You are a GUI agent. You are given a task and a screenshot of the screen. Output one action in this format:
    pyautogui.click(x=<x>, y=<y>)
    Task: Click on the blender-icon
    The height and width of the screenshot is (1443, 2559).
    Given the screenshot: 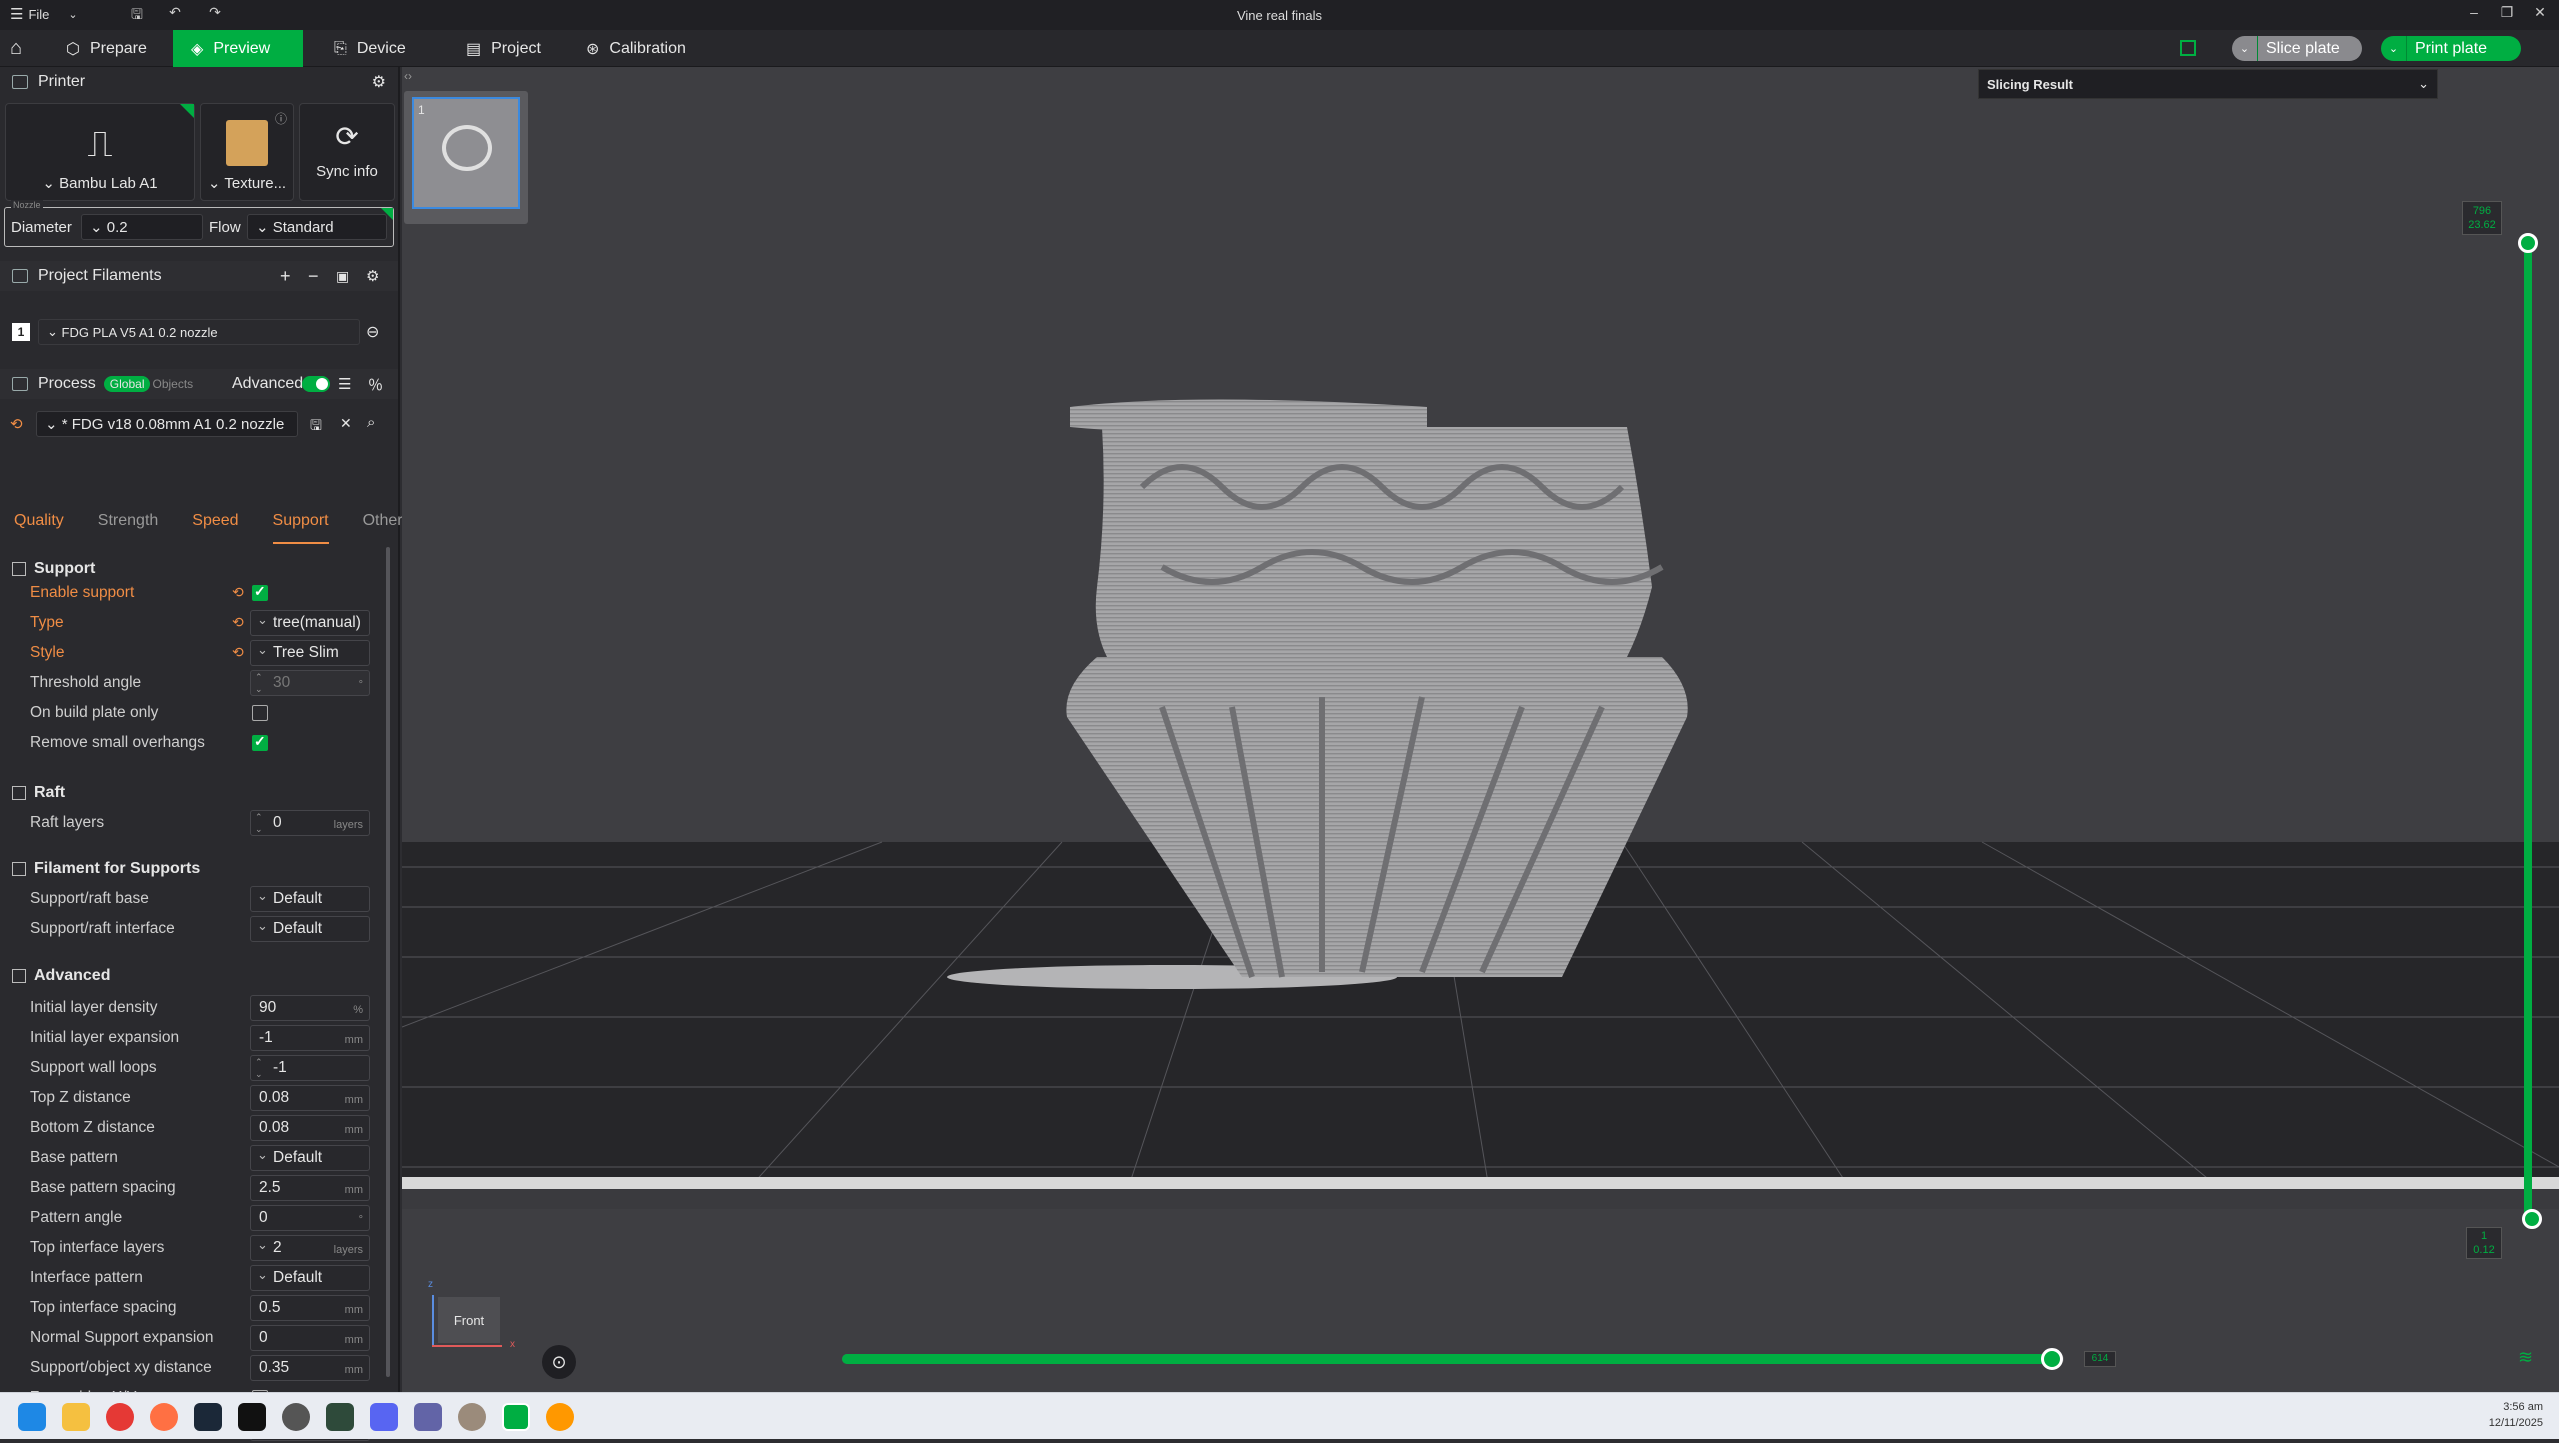 What is the action you would take?
    pyautogui.click(x=560, y=1417)
    